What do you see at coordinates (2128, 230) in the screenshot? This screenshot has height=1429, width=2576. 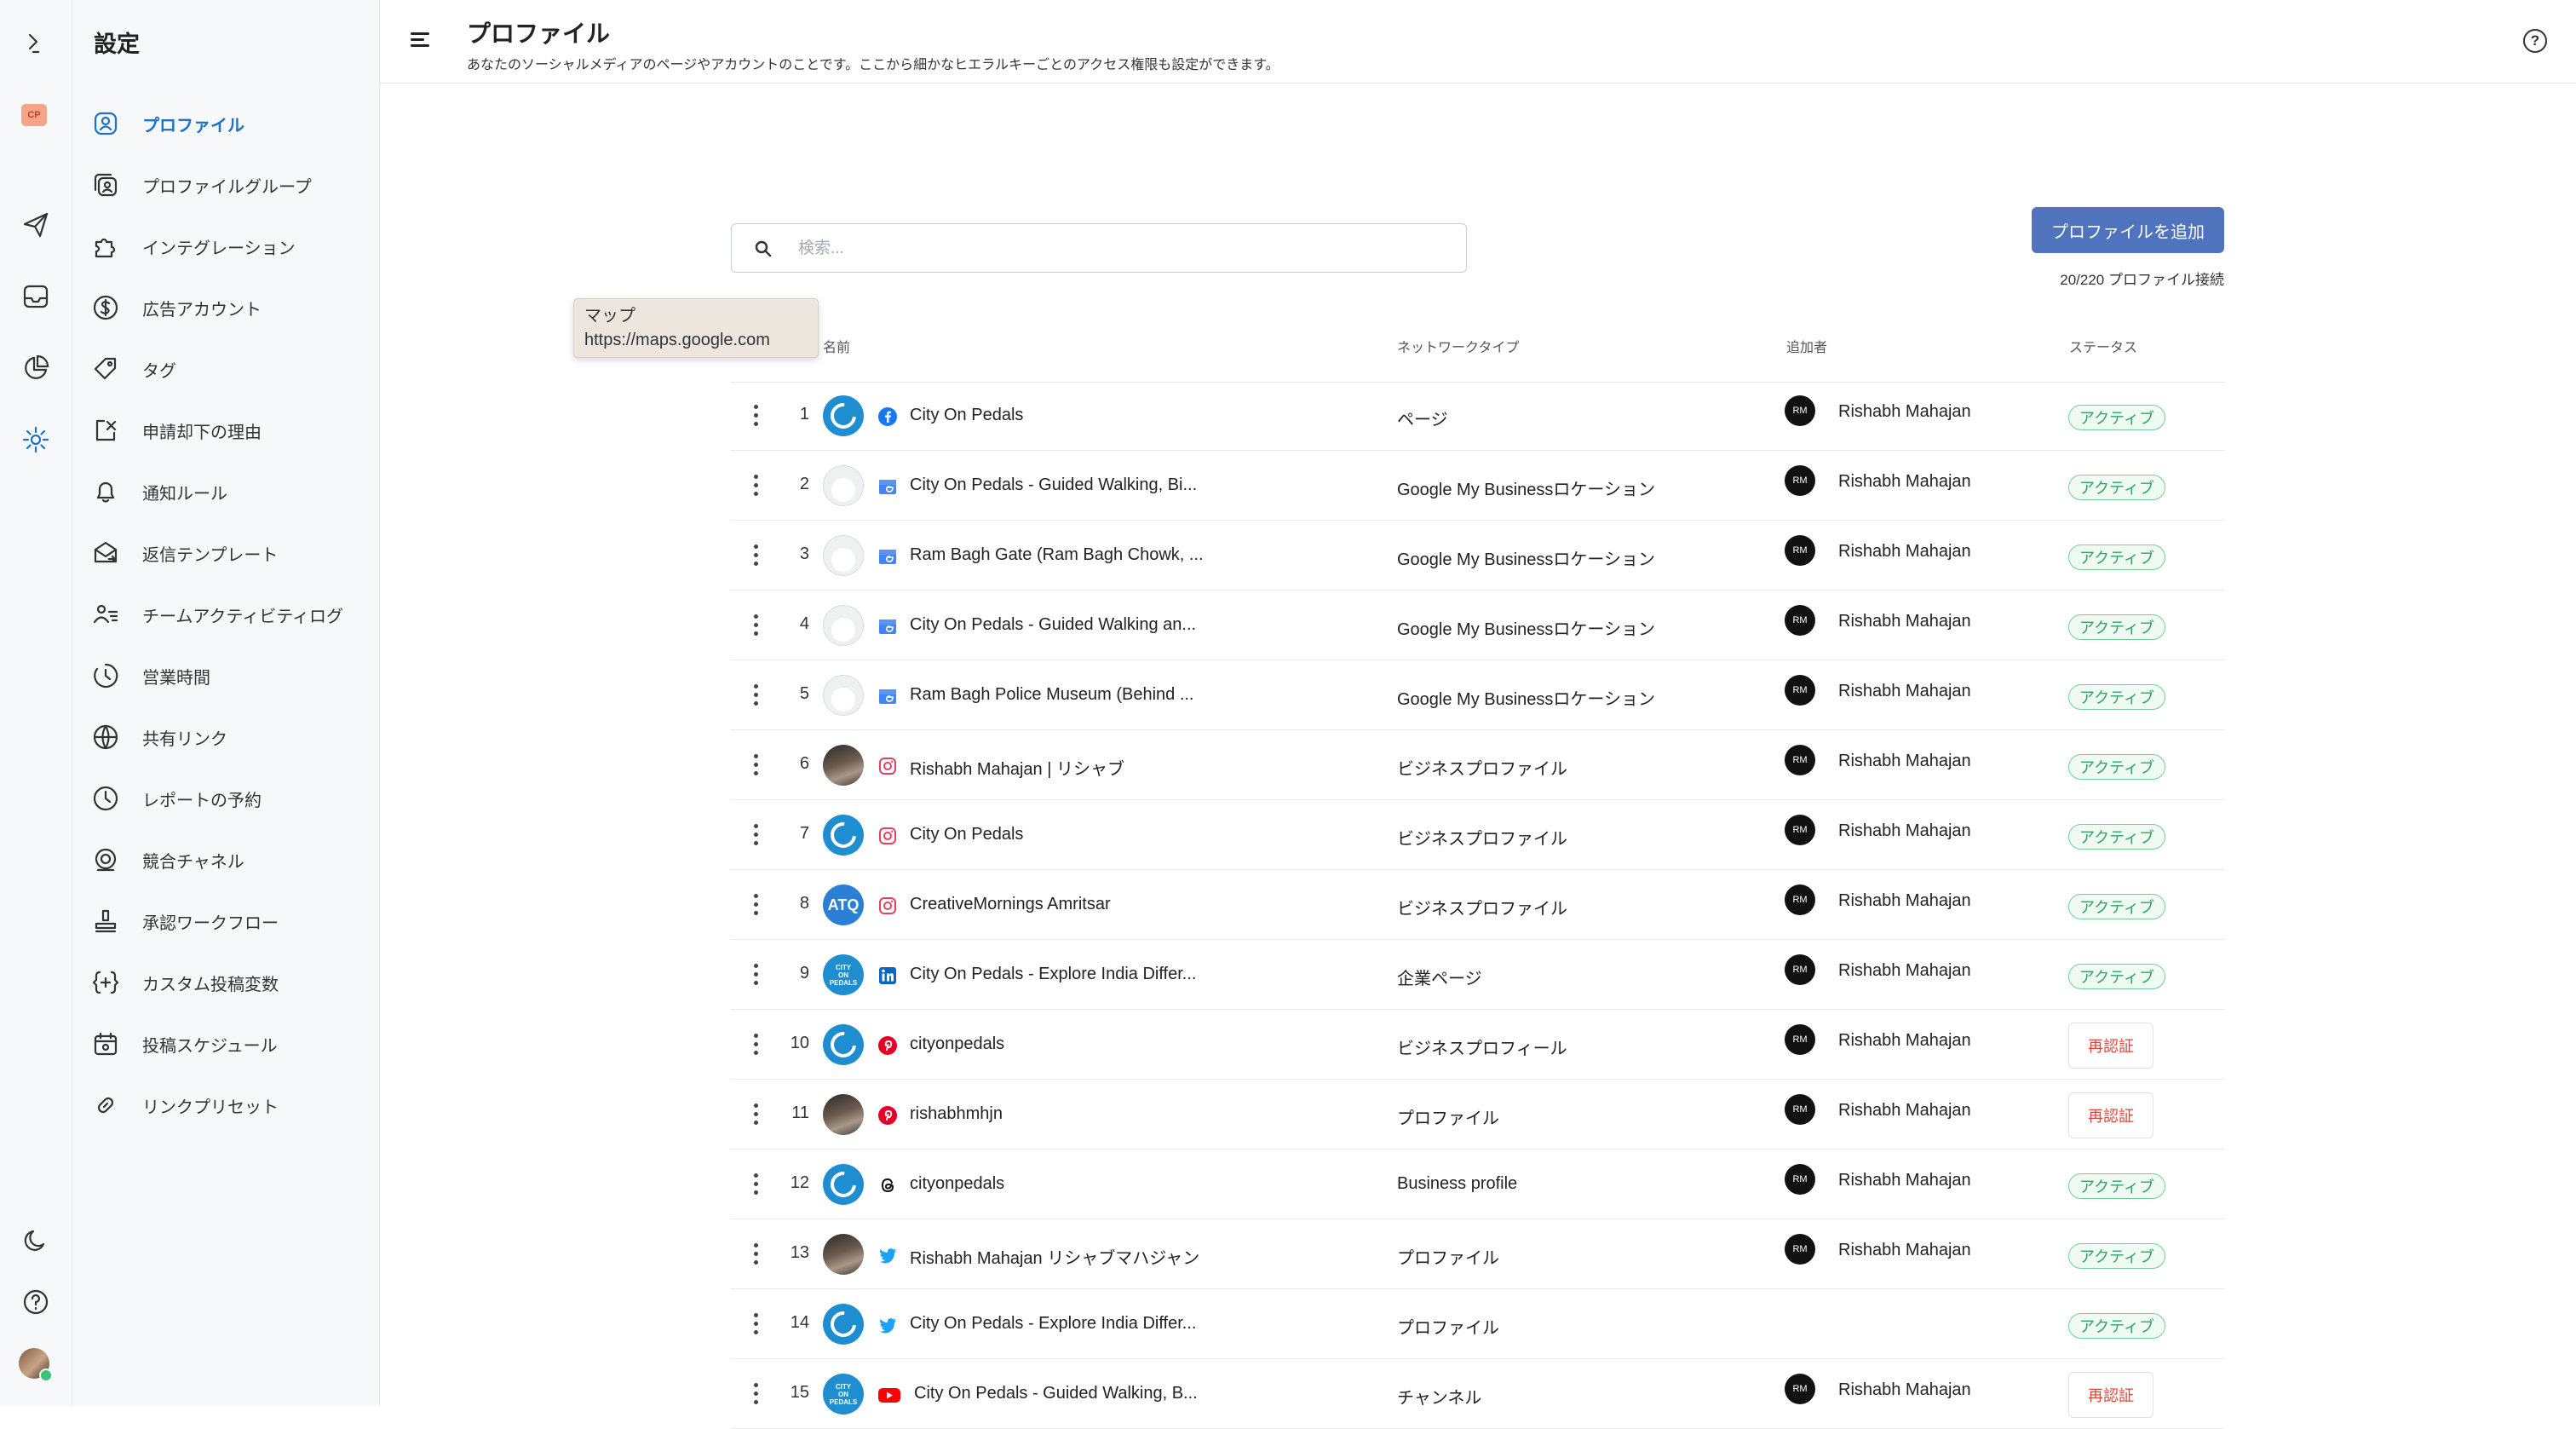 I see `add-profile-button: プロファイルを追加` at bounding box center [2128, 230].